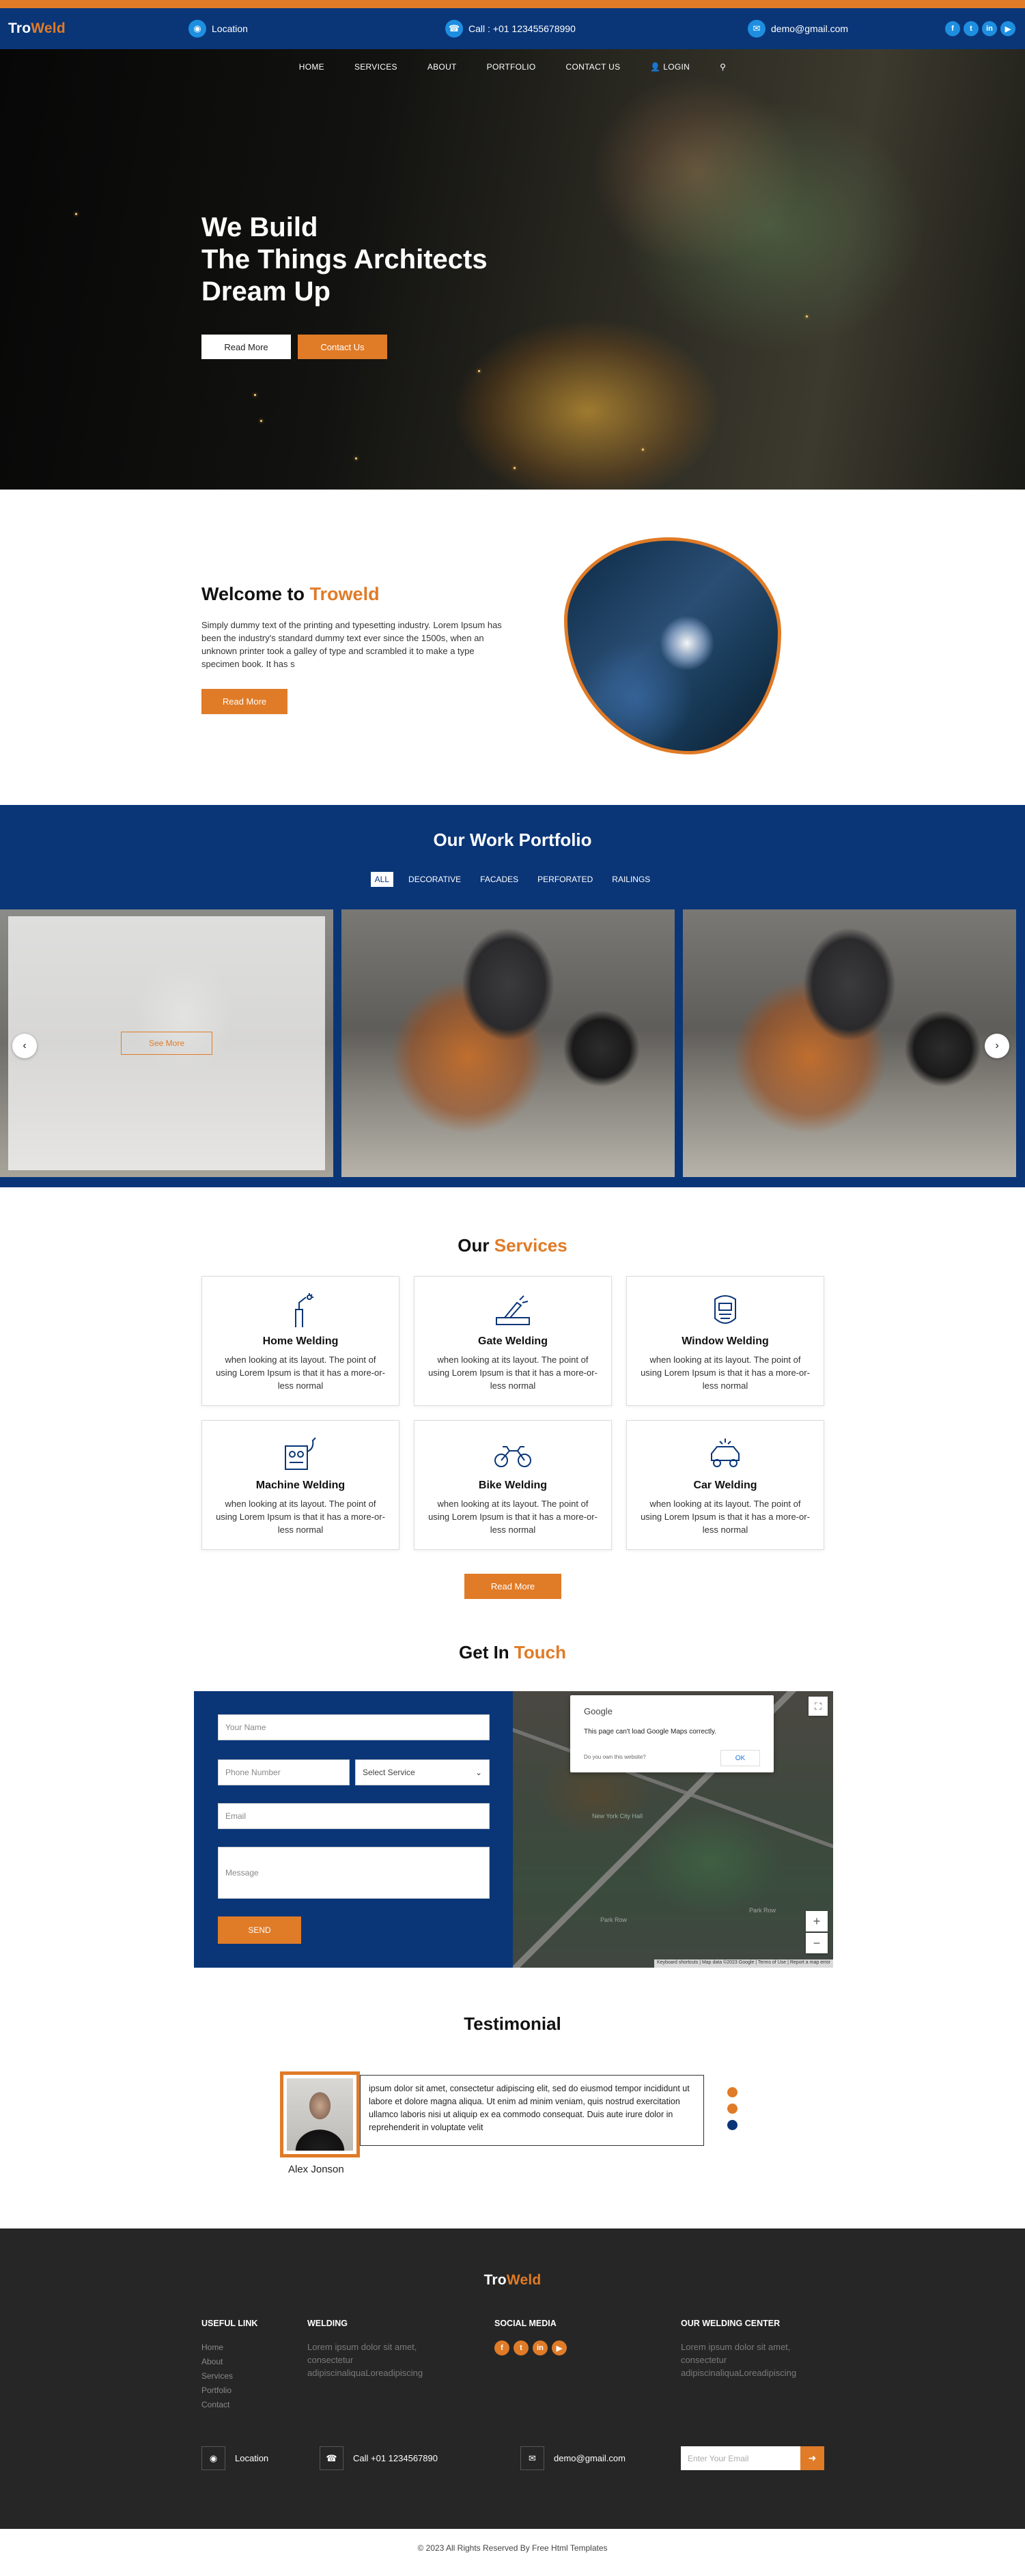  I want to click on send-button: SEND, so click(259, 1930).